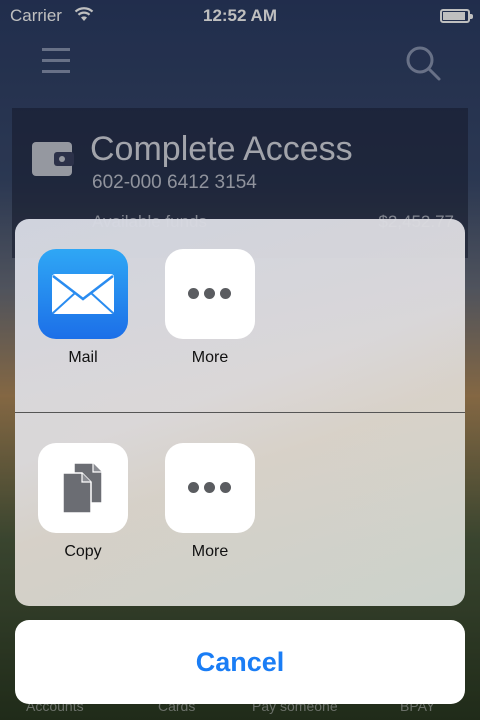 This screenshot has height=720, width=480. Describe the element at coordinates (83, 488) in the screenshot. I see `copy-icon` at that location.